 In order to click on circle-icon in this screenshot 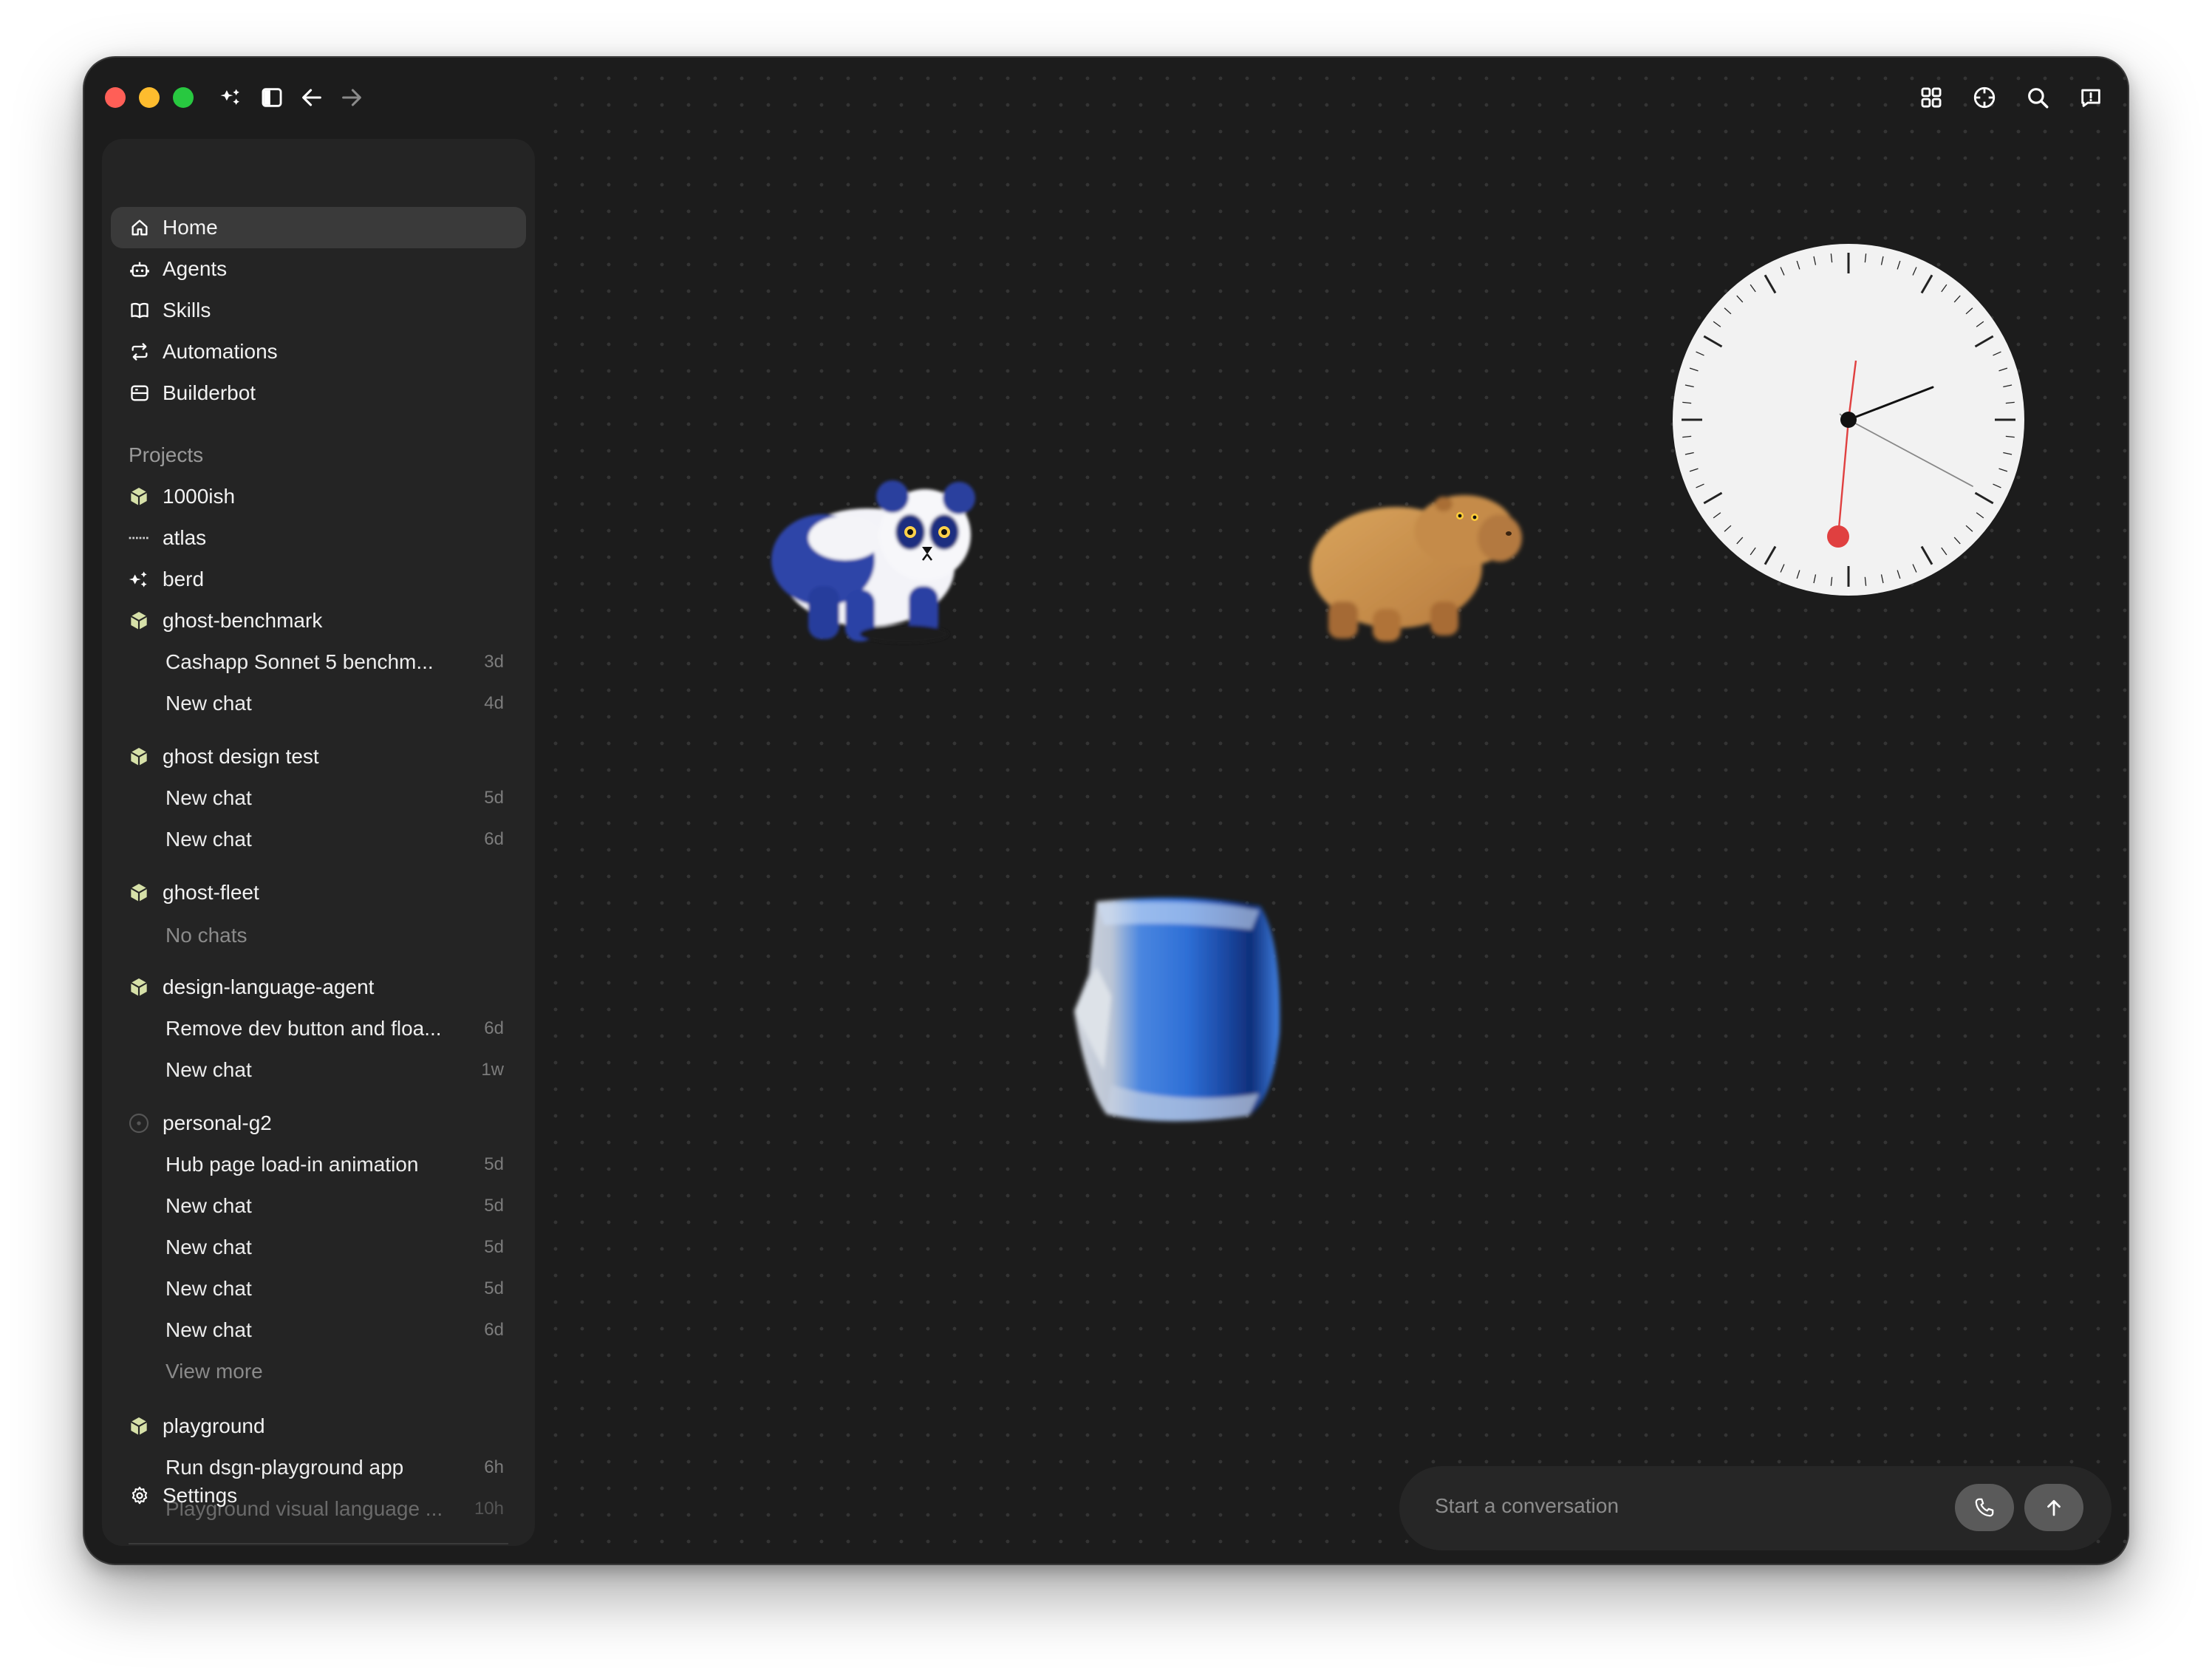, I will do `click(139, 1123)`.